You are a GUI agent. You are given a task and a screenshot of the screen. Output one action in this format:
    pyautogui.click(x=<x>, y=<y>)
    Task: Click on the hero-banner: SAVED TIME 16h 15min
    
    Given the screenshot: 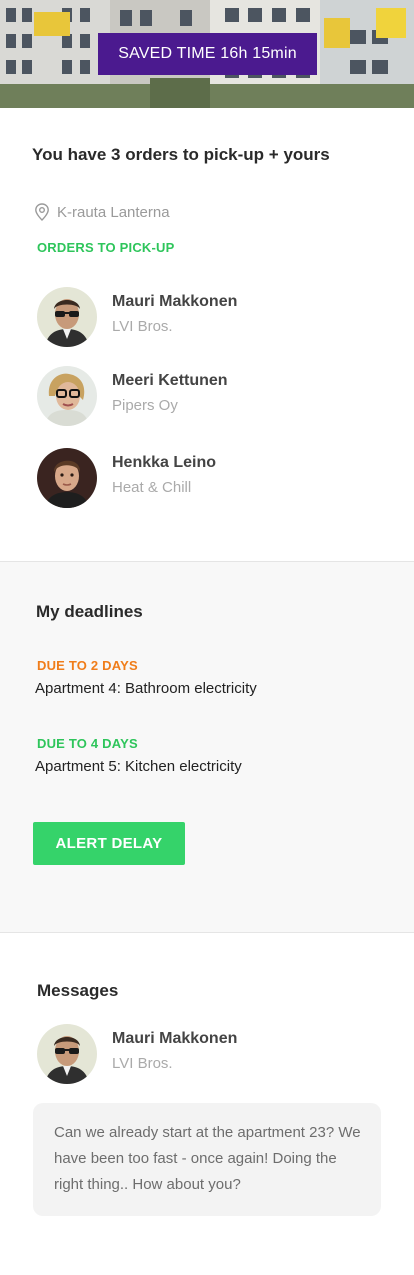 What is the action you would take?
    pyautogui.click(x=207, y=54)
    